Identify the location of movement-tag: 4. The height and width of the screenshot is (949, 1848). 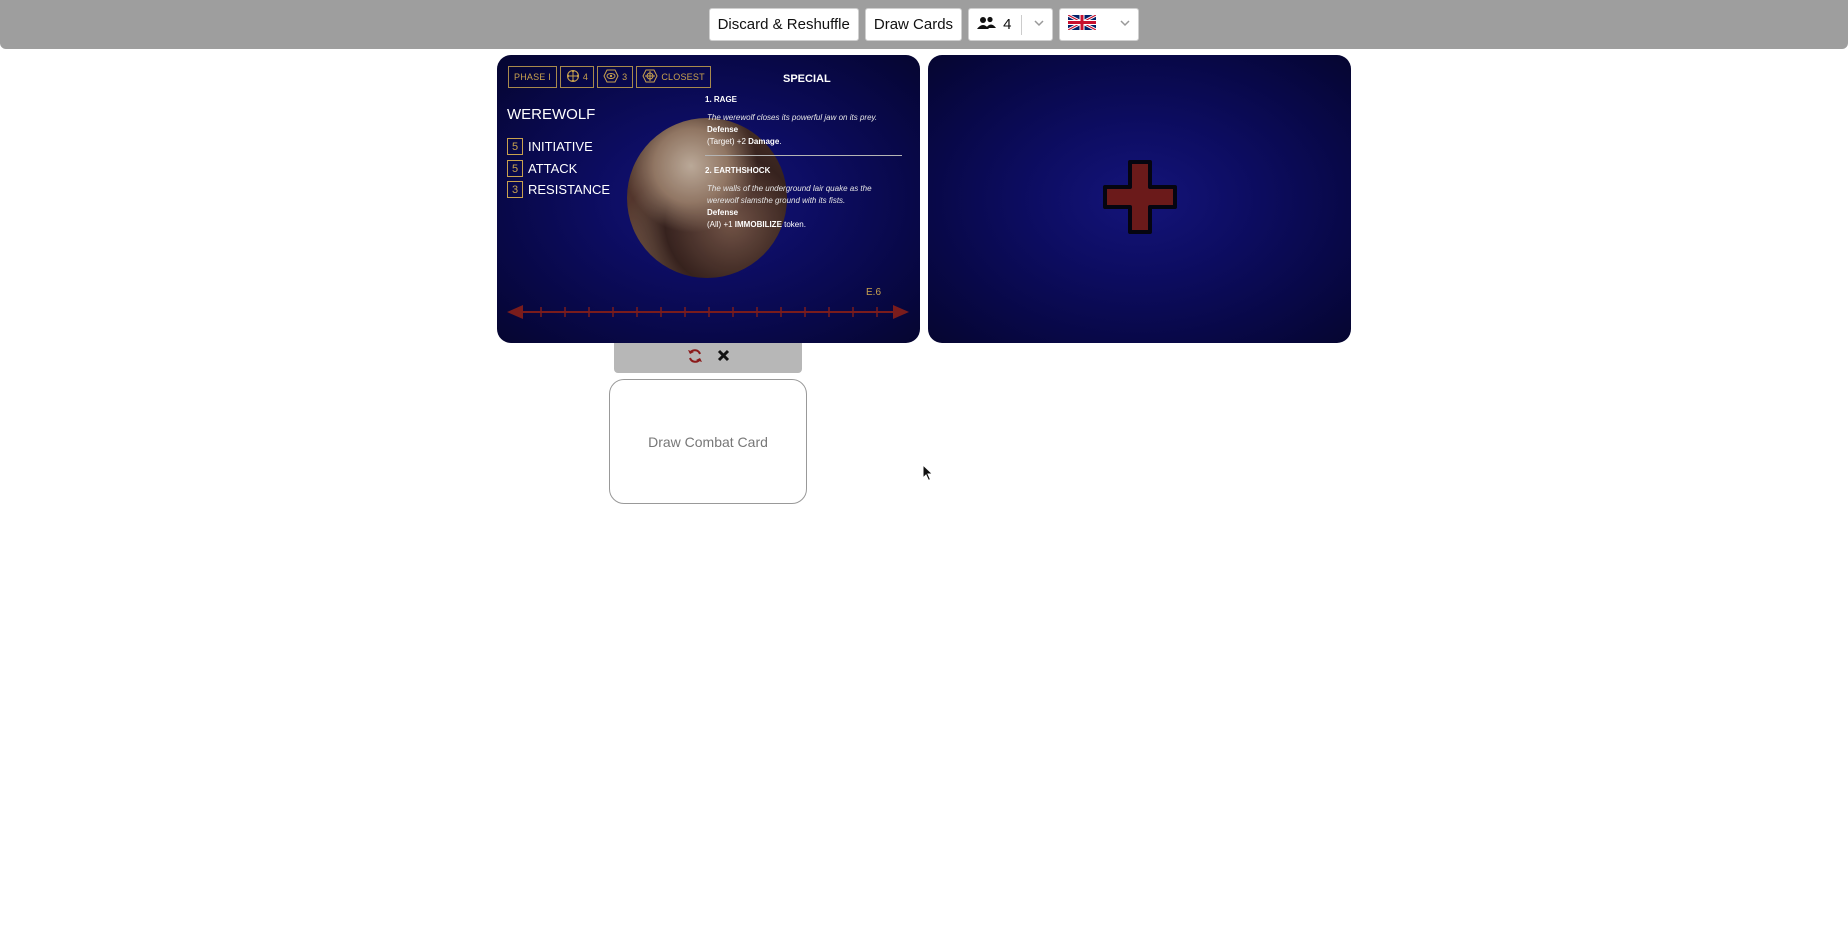
(577, 77).